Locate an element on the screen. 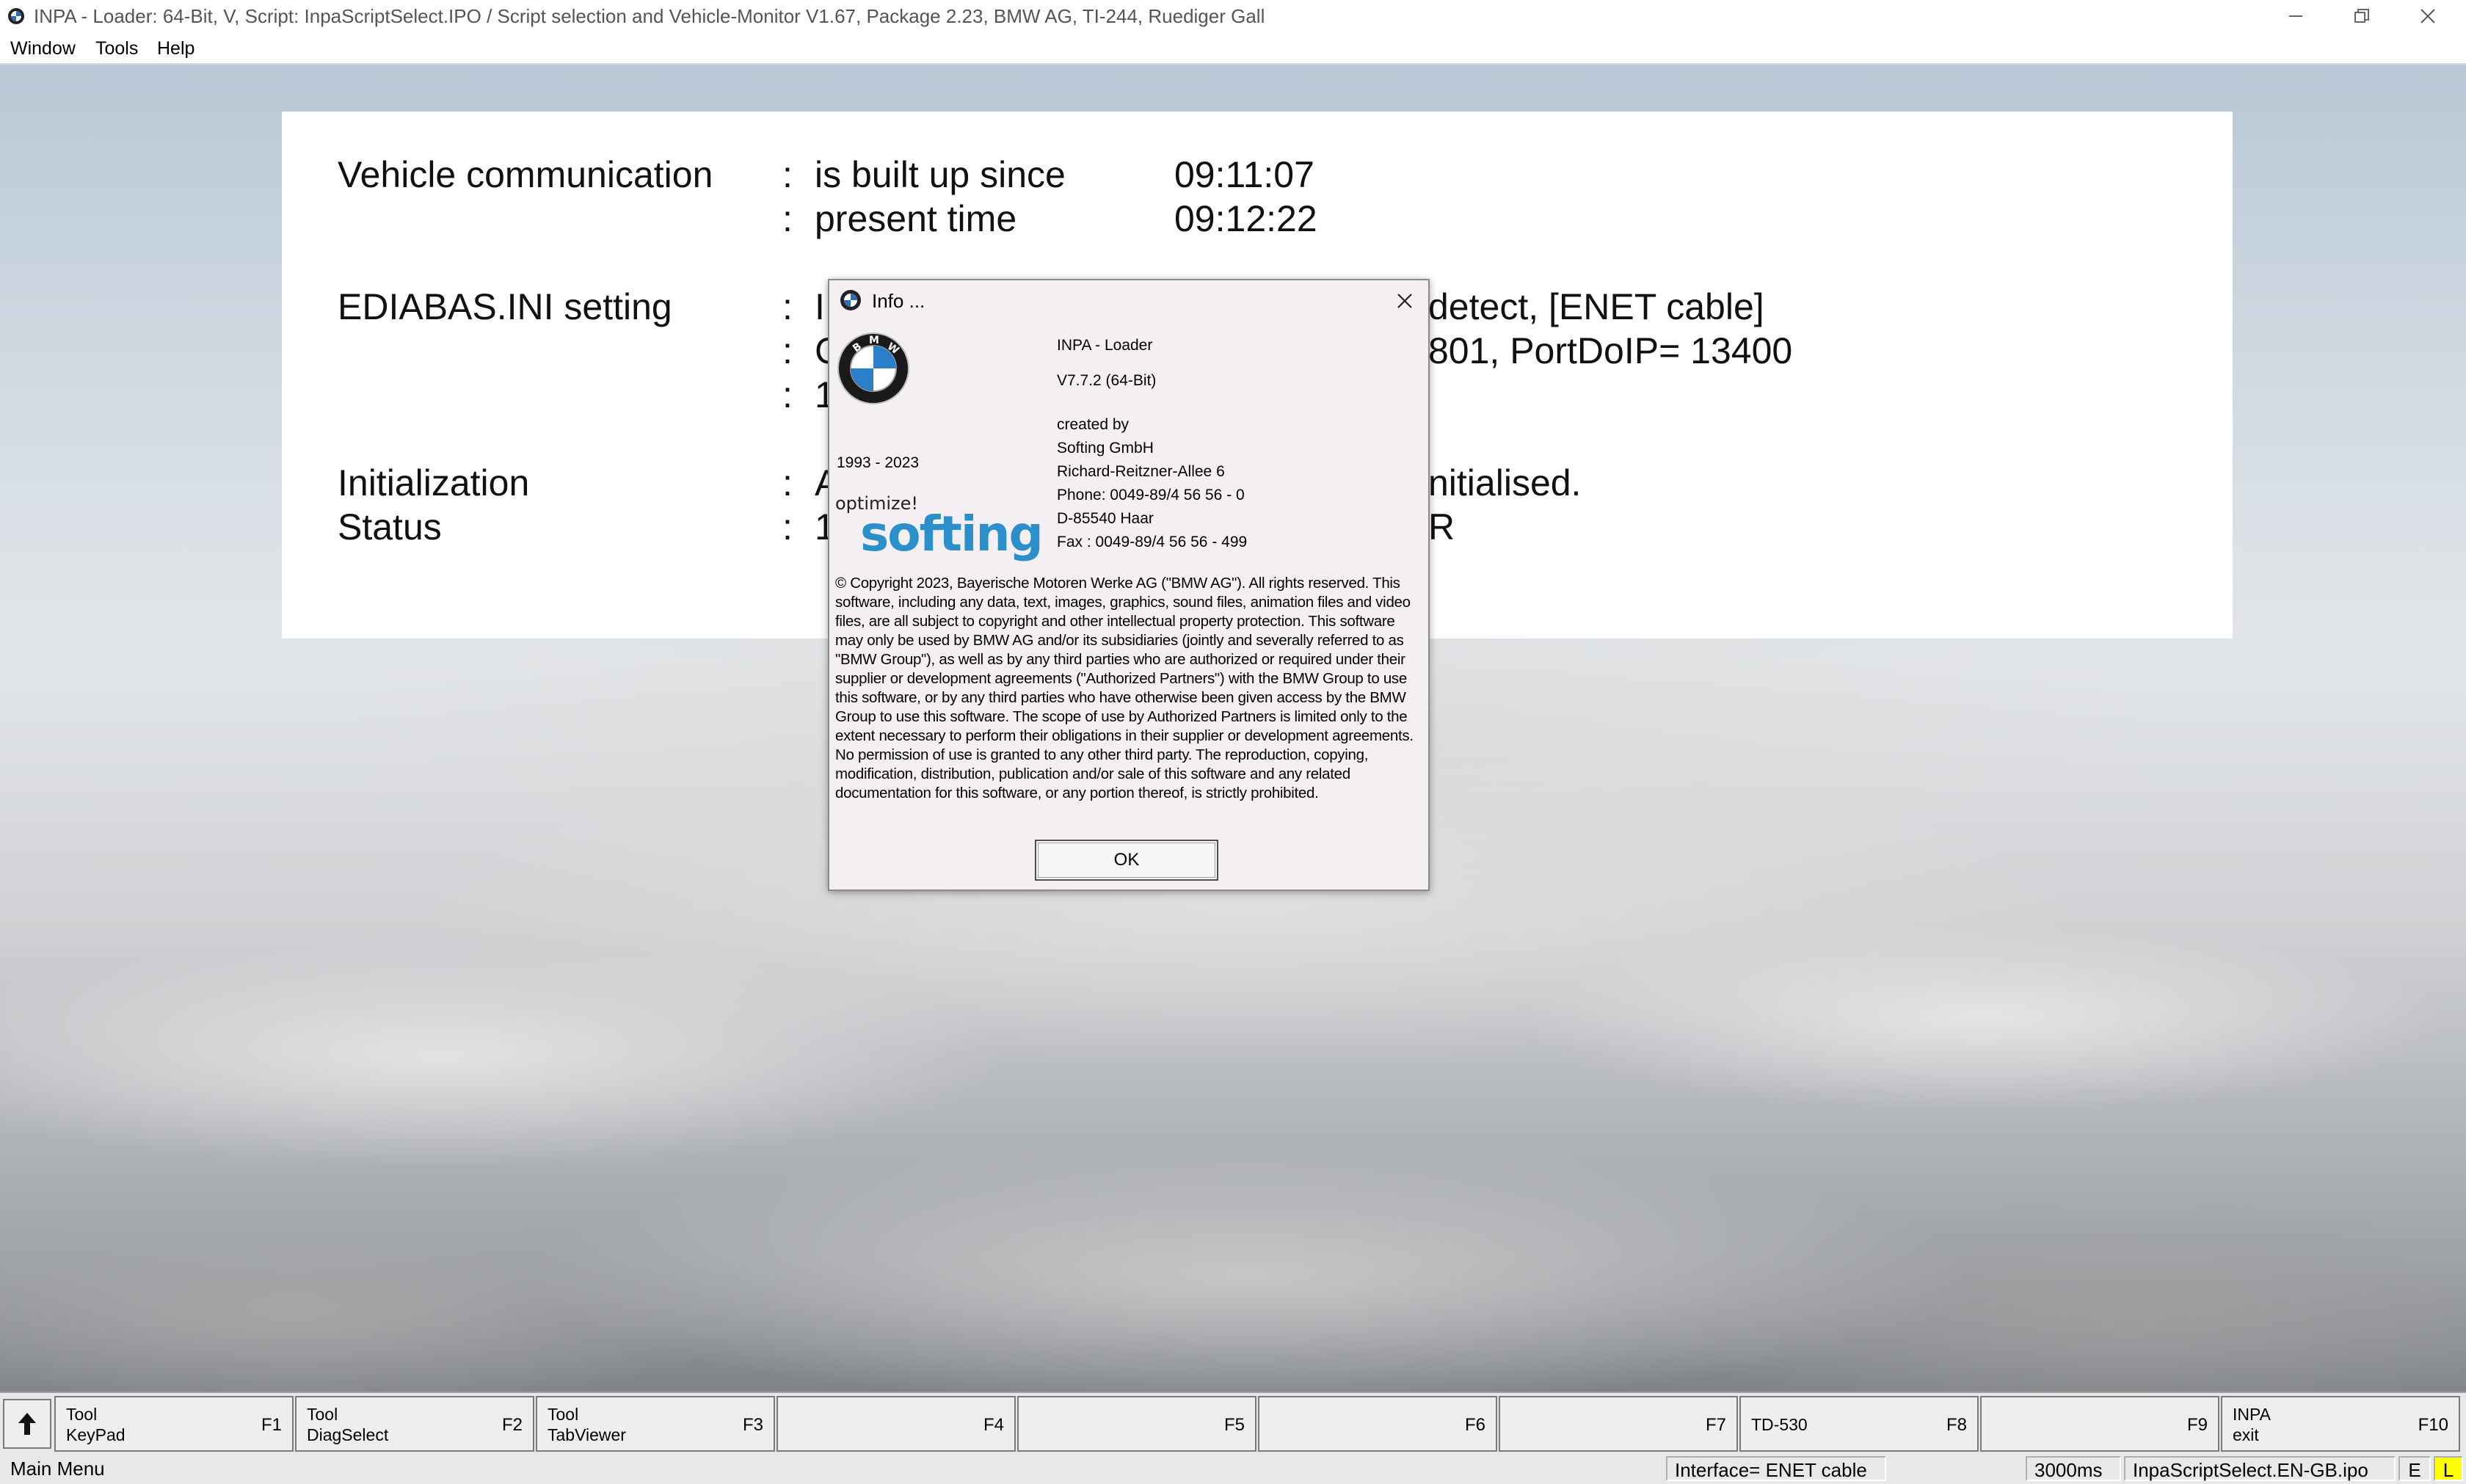 The image size is (2466, 1484). restore-button is located at coordinates (2361, 16).